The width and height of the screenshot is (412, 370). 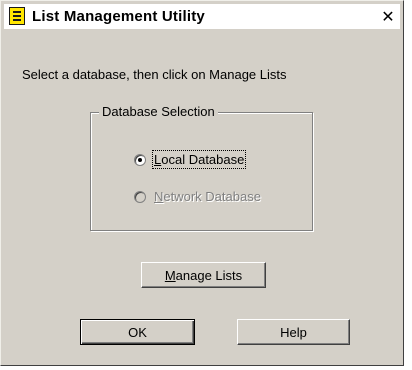 I want to click on close-icon: ✕, so click(x=388, y=17).